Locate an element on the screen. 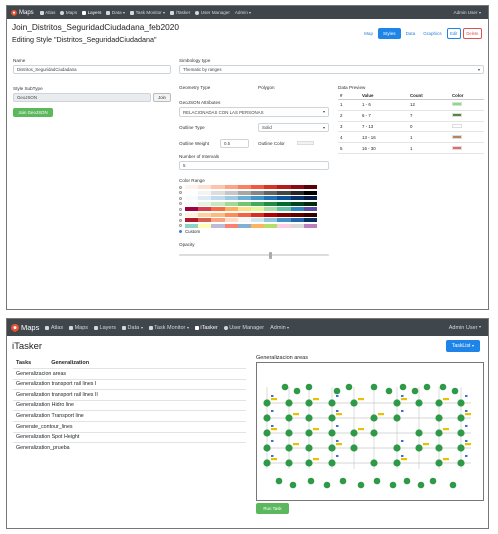  tab-styles: Styles is located at coordinates (389, 33).